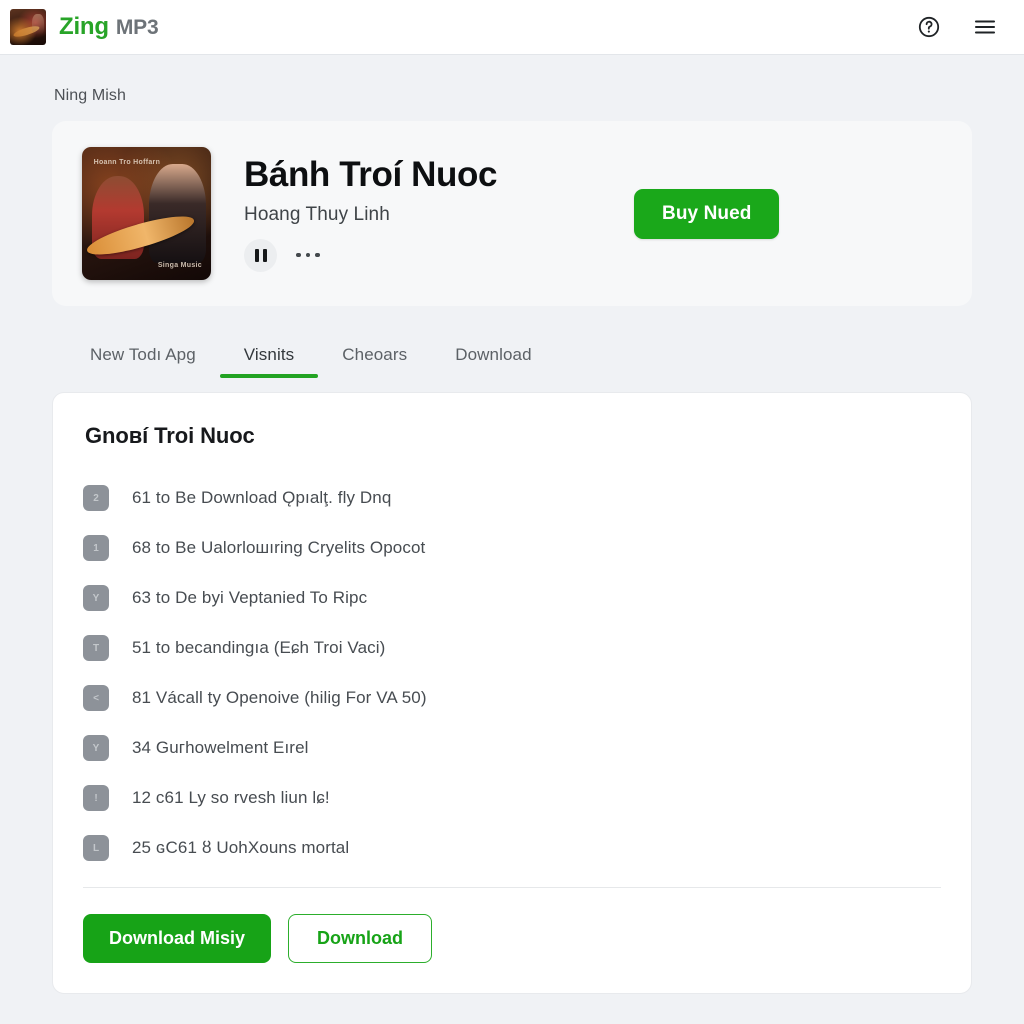 The width and height of the screenshot is (1024, 1024). Describe the element at coordinates (409, 255) in the screenshot. I see `playback-controls` at that location.